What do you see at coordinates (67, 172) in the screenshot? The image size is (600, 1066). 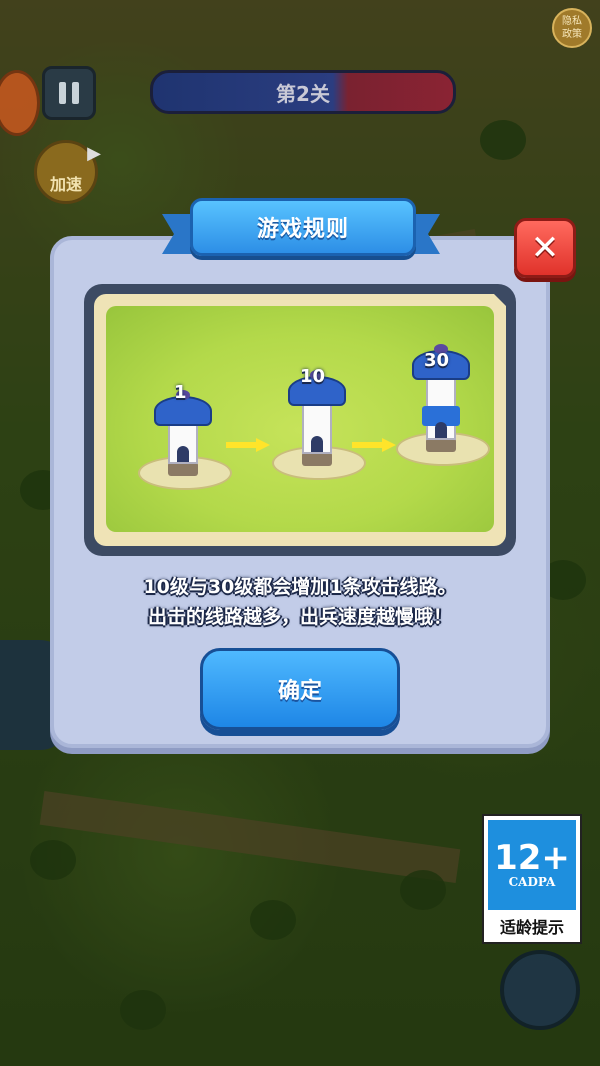 I see `speed-up-button: ▶ 加速` at bounding box center [67, 172].